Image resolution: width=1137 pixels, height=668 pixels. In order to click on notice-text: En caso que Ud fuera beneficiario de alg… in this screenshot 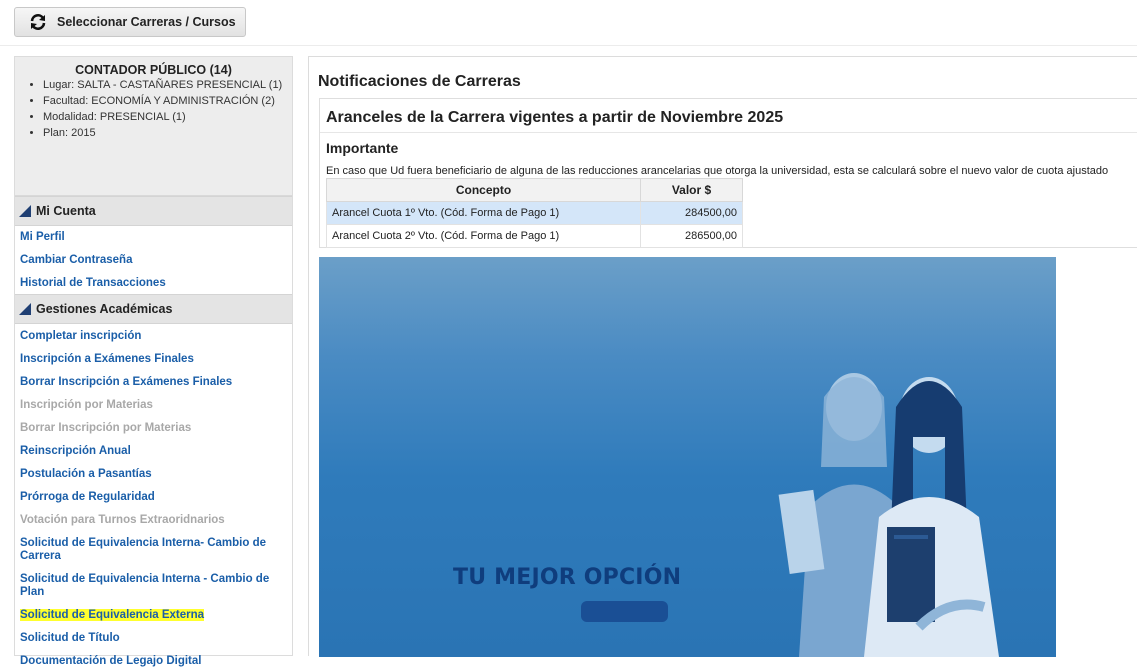, I will do `click(717, 171)`.